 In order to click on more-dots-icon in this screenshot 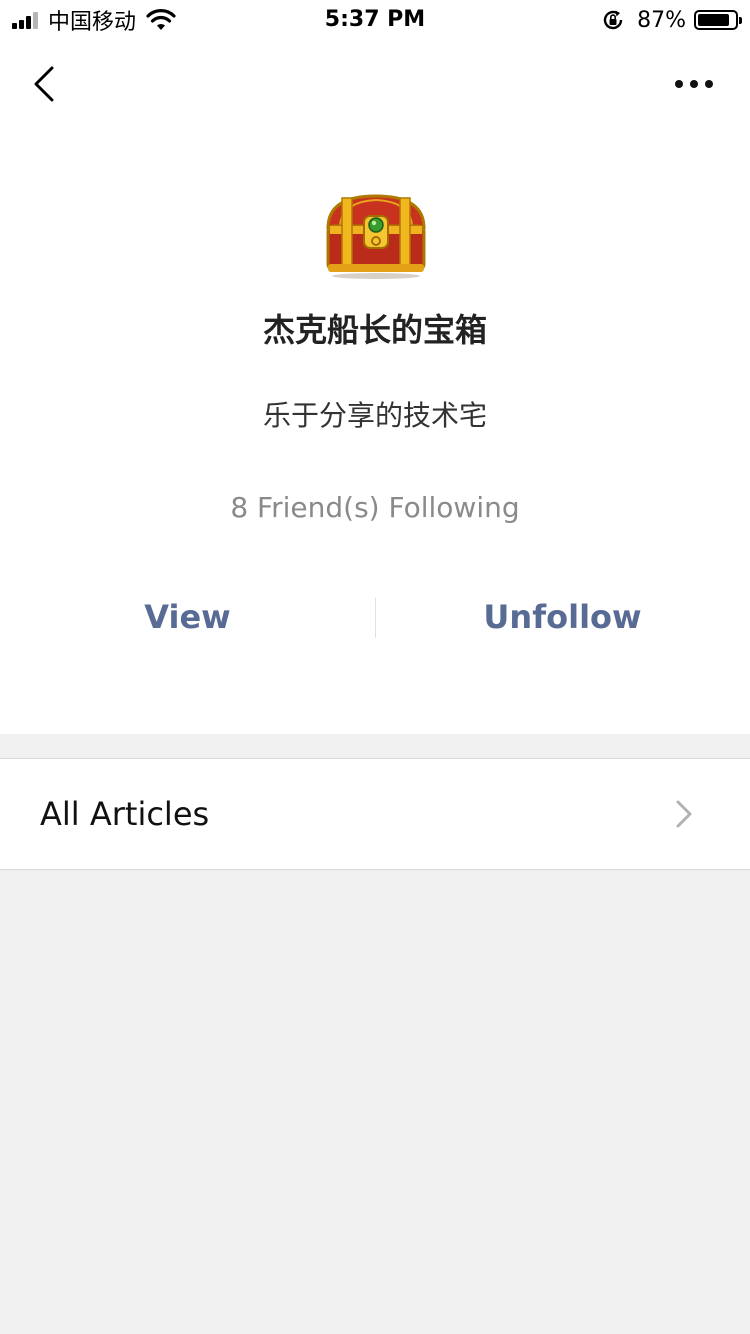, I will do `click(694, 84)`.